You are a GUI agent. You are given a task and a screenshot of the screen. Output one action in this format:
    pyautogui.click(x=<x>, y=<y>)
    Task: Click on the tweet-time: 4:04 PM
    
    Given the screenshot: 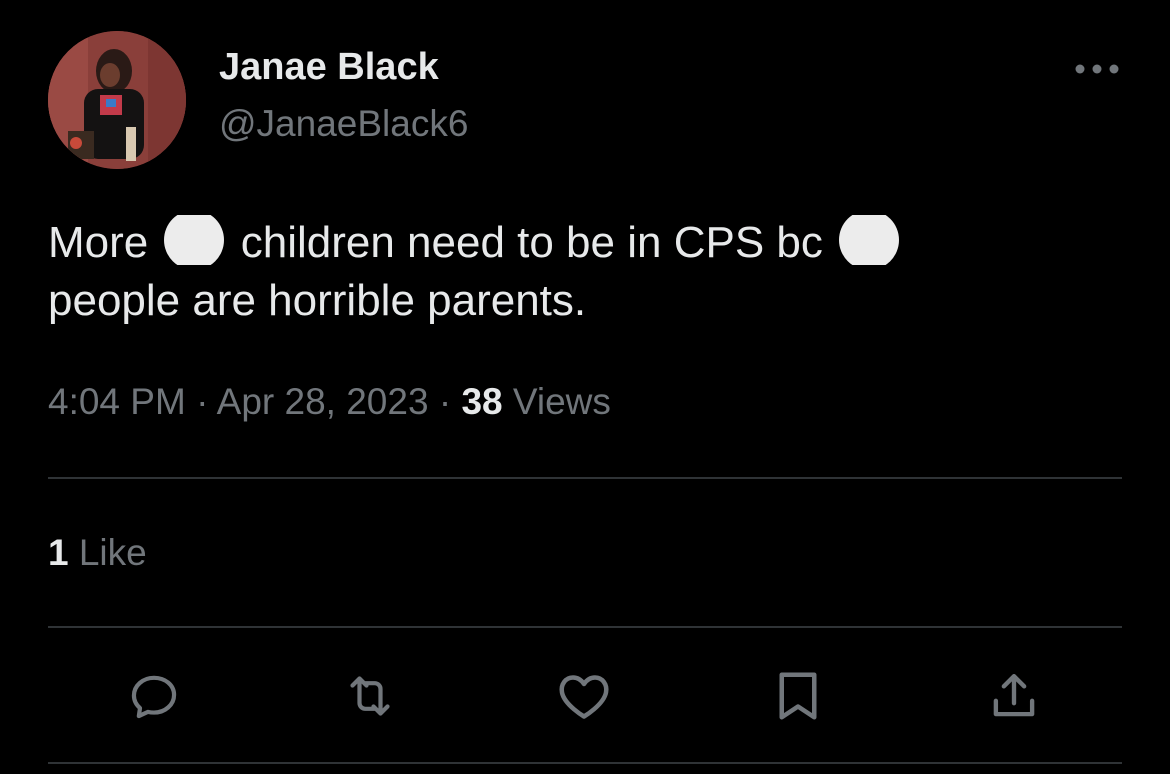 What is the action you would take?
    pyautogui.click(x=117, y=401)
    